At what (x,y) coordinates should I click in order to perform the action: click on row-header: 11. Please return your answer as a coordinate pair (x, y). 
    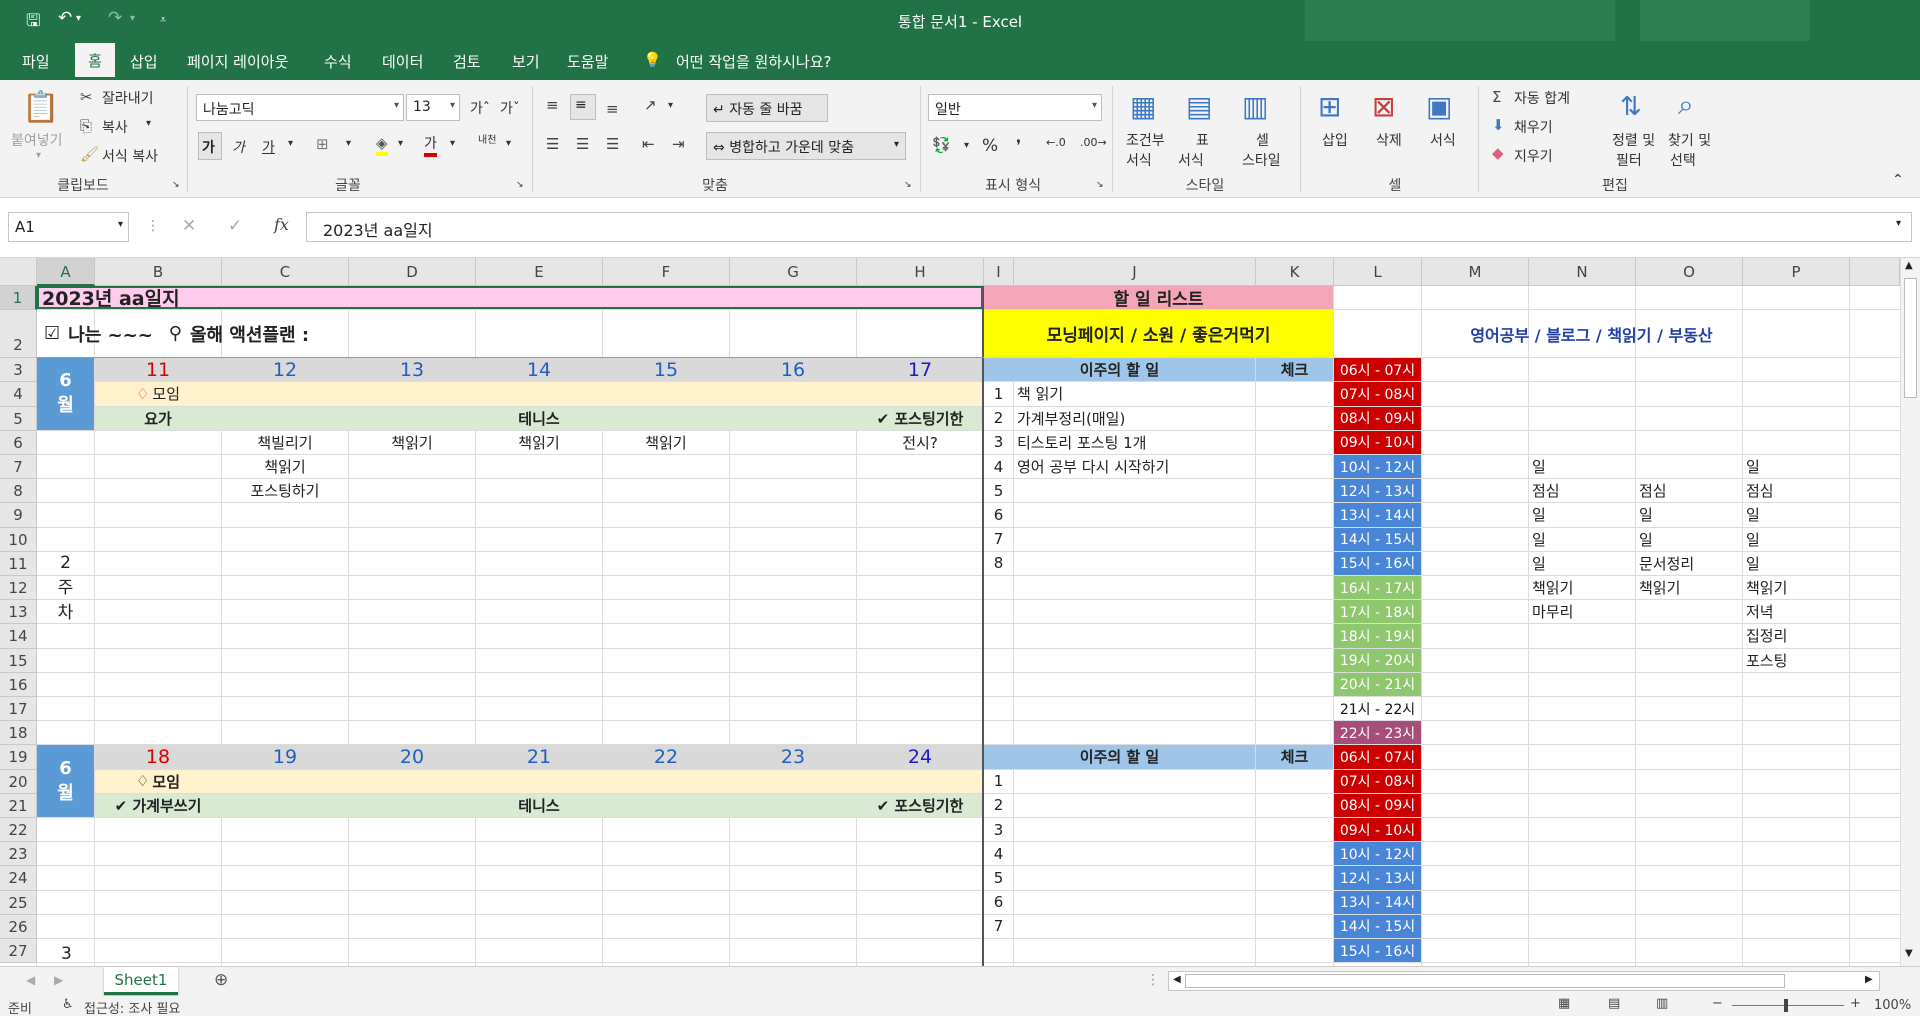
    Looking at the image, I should click on (18, 563).